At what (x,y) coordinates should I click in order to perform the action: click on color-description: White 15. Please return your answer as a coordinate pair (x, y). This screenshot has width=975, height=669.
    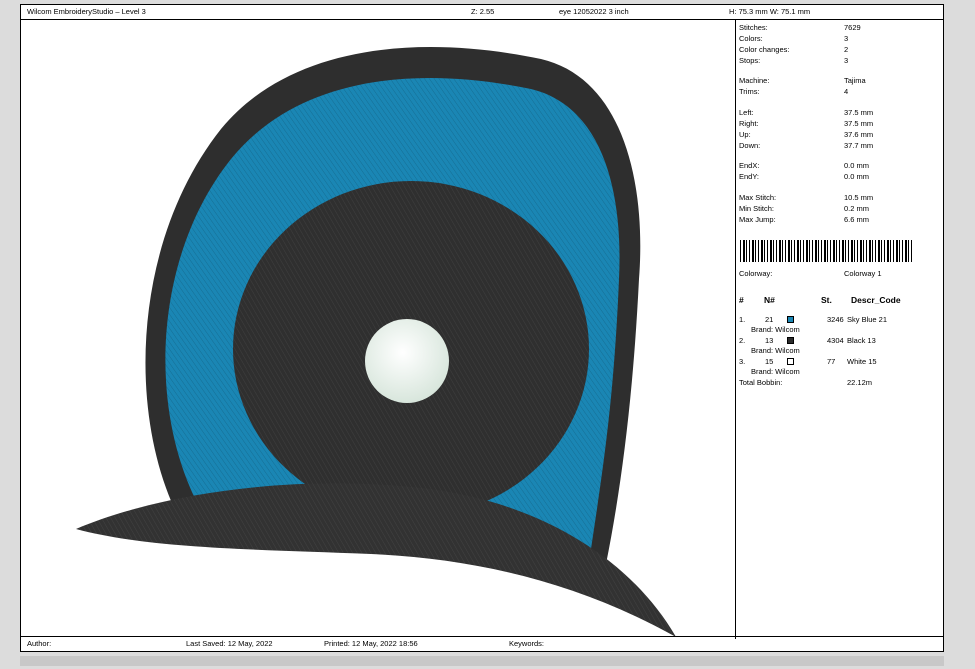
    Looking at the image, I should click on (862, 361).